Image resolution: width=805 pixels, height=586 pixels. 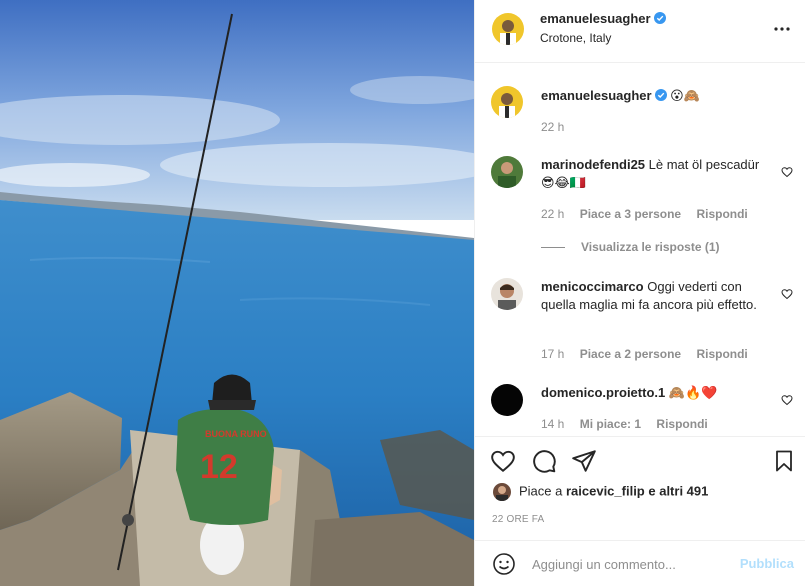 What do you see at coordinates (630, 354) in the screenshot?
I see `comment-likes: Piace a 2 persone` at bounding box center [630, 354].